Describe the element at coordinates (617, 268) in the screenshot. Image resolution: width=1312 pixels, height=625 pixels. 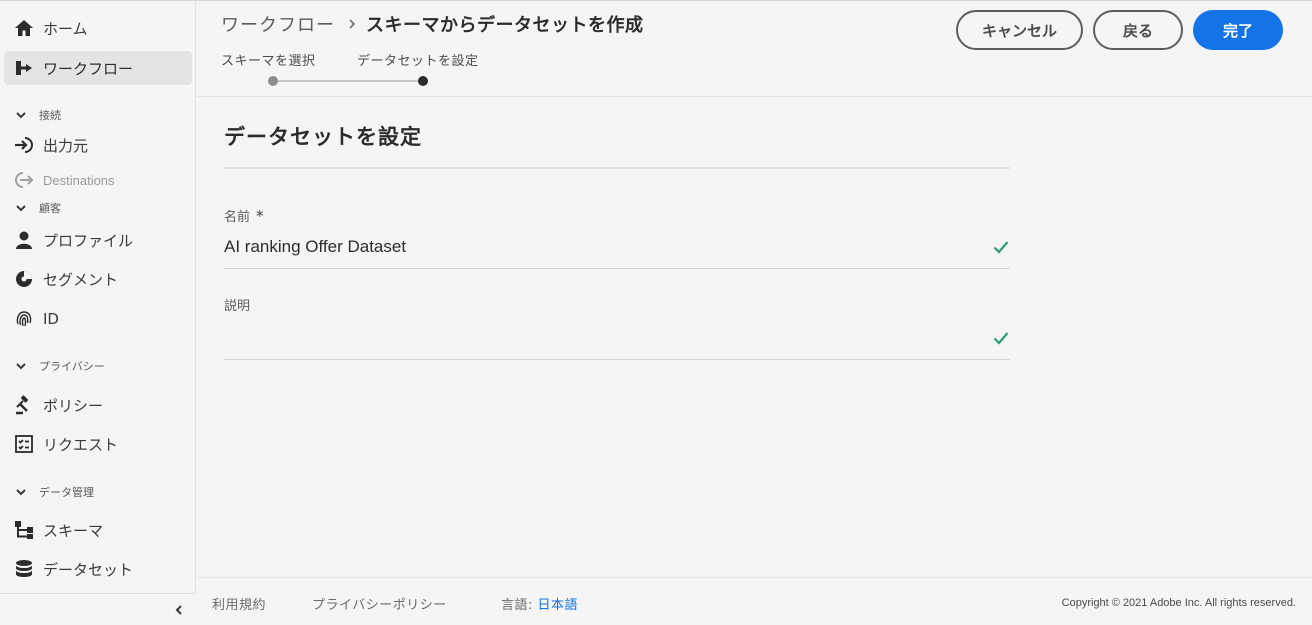
I see `name-field-underline` at that location.